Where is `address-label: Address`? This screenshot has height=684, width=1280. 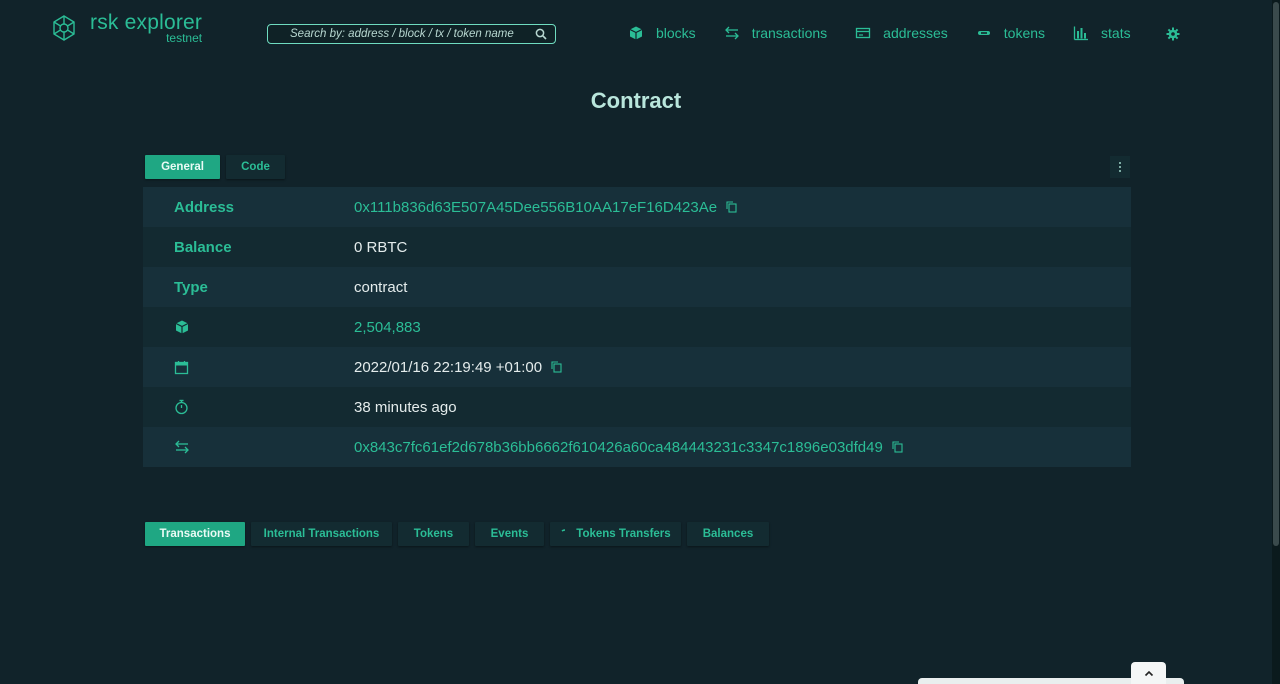
address-label: Address is located at coordinates (204, 207).